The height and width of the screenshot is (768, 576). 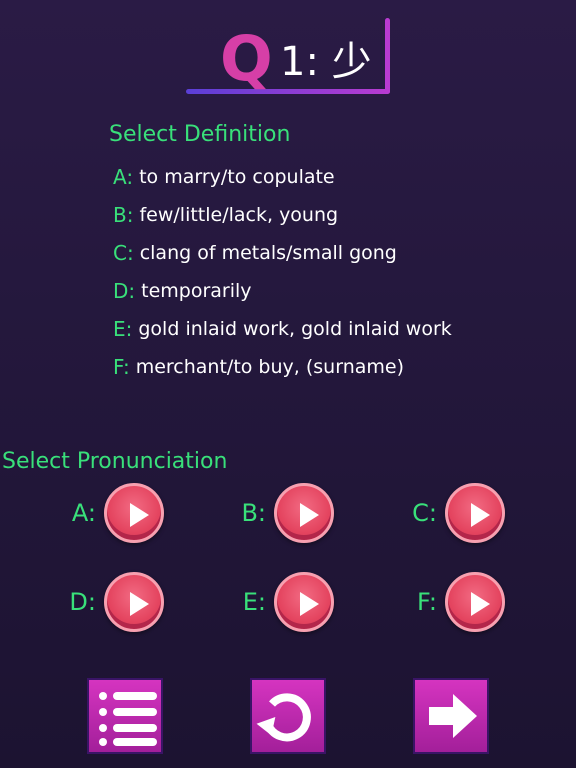 I want to click on definition-letter: B:, so click(x=123, y=215).